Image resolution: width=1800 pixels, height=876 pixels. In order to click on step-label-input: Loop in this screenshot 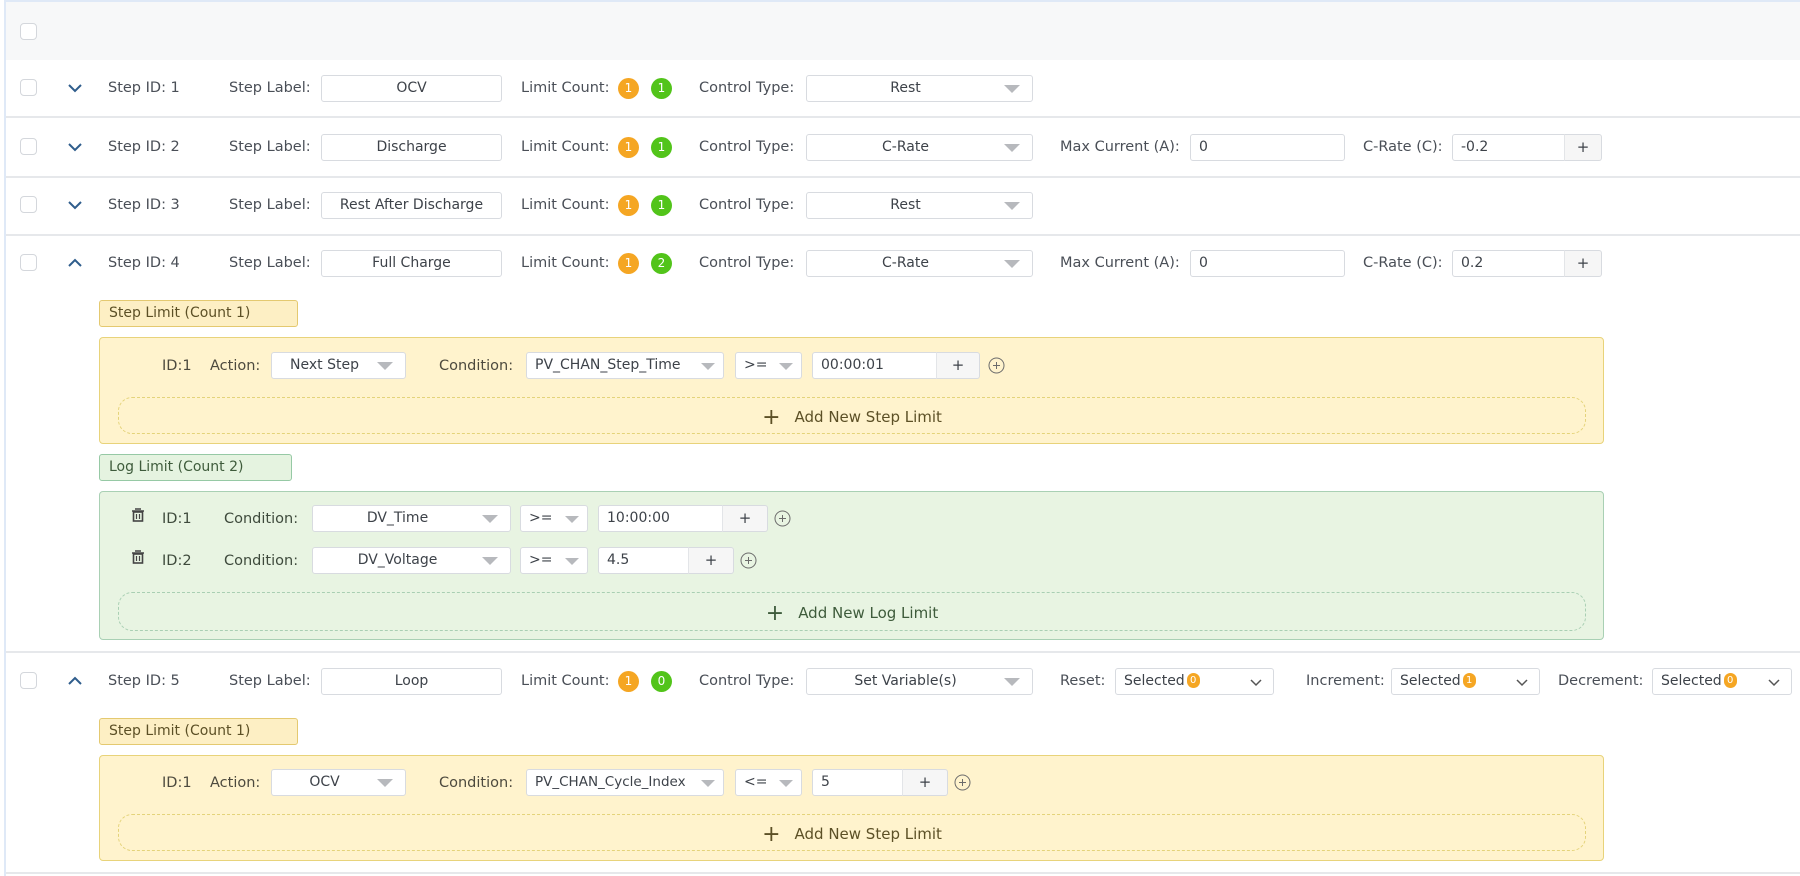, I will do `click(411, 681)`.